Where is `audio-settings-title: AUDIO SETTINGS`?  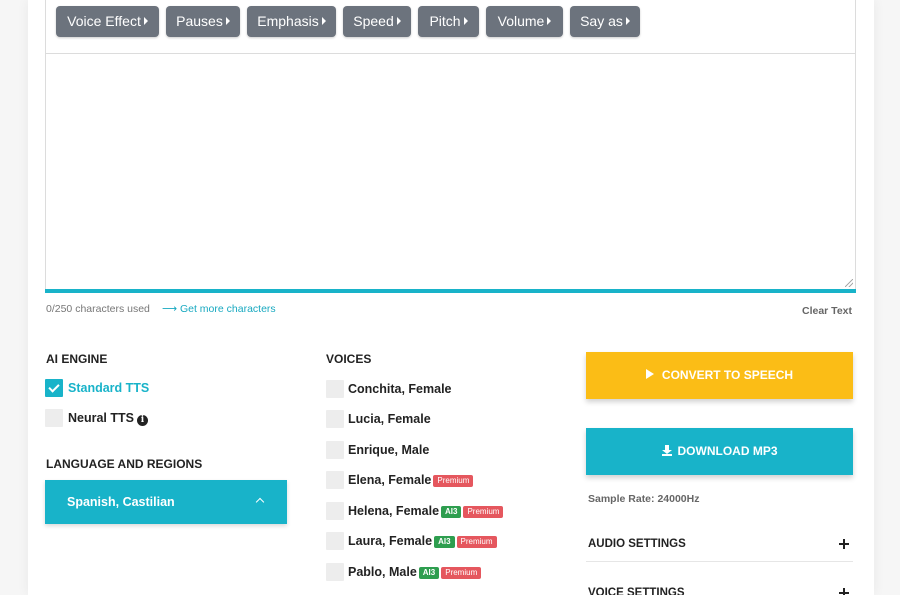
audio-settings-title: AUDIO SETTINGS is located at coordinates (637, 544).